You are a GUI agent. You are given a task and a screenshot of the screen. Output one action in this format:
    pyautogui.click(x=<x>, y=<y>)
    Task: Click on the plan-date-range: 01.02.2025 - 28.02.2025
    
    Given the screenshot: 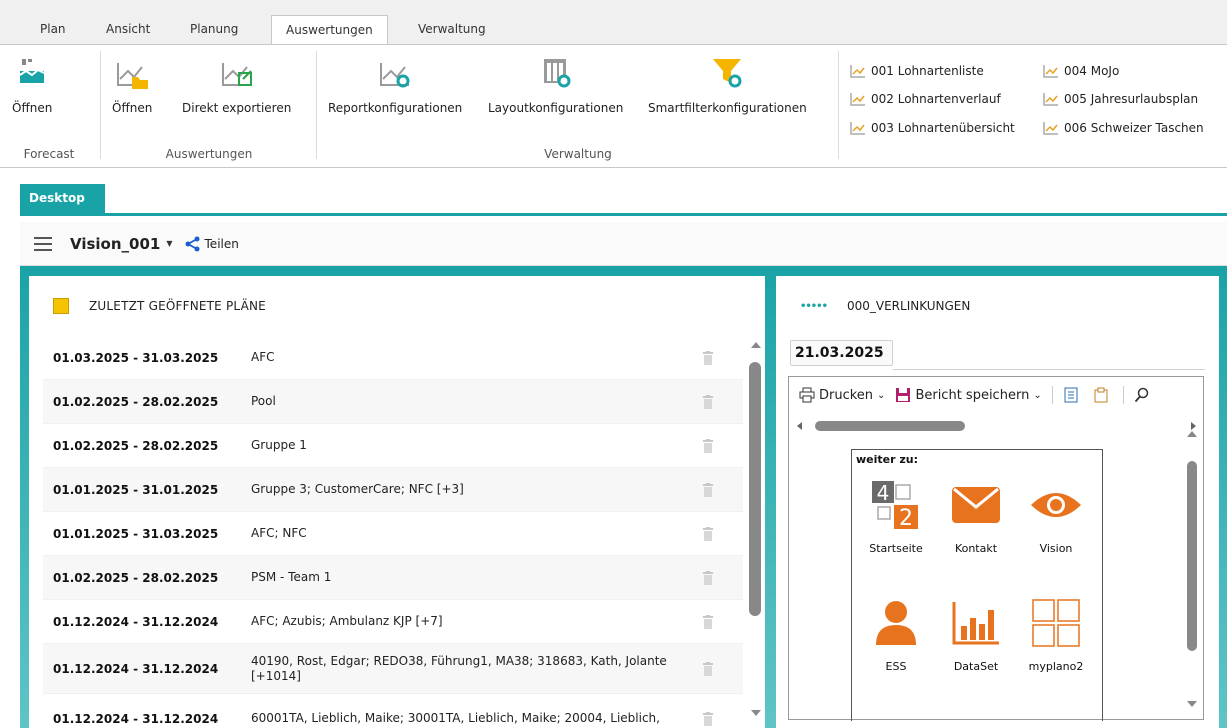 What is the action you would take?
    pyautogui.click(x=136, y=401)
    